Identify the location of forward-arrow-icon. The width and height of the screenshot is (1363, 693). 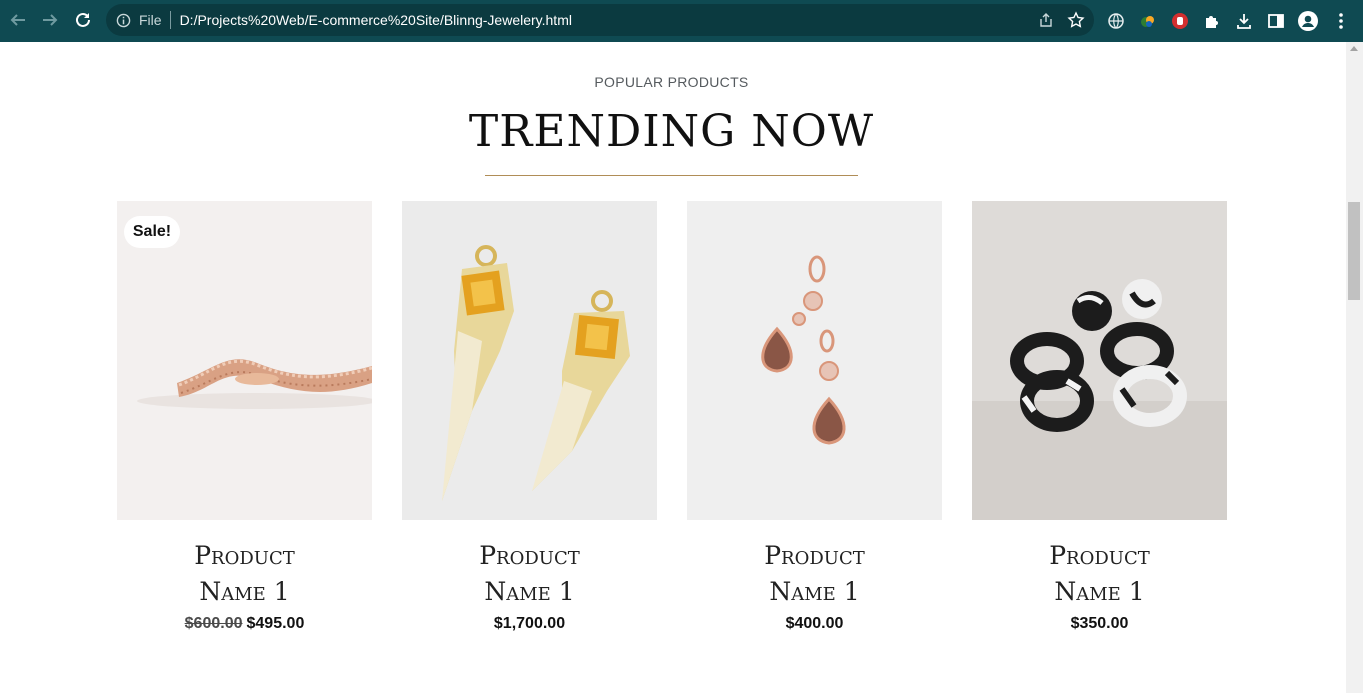
(50, 20).